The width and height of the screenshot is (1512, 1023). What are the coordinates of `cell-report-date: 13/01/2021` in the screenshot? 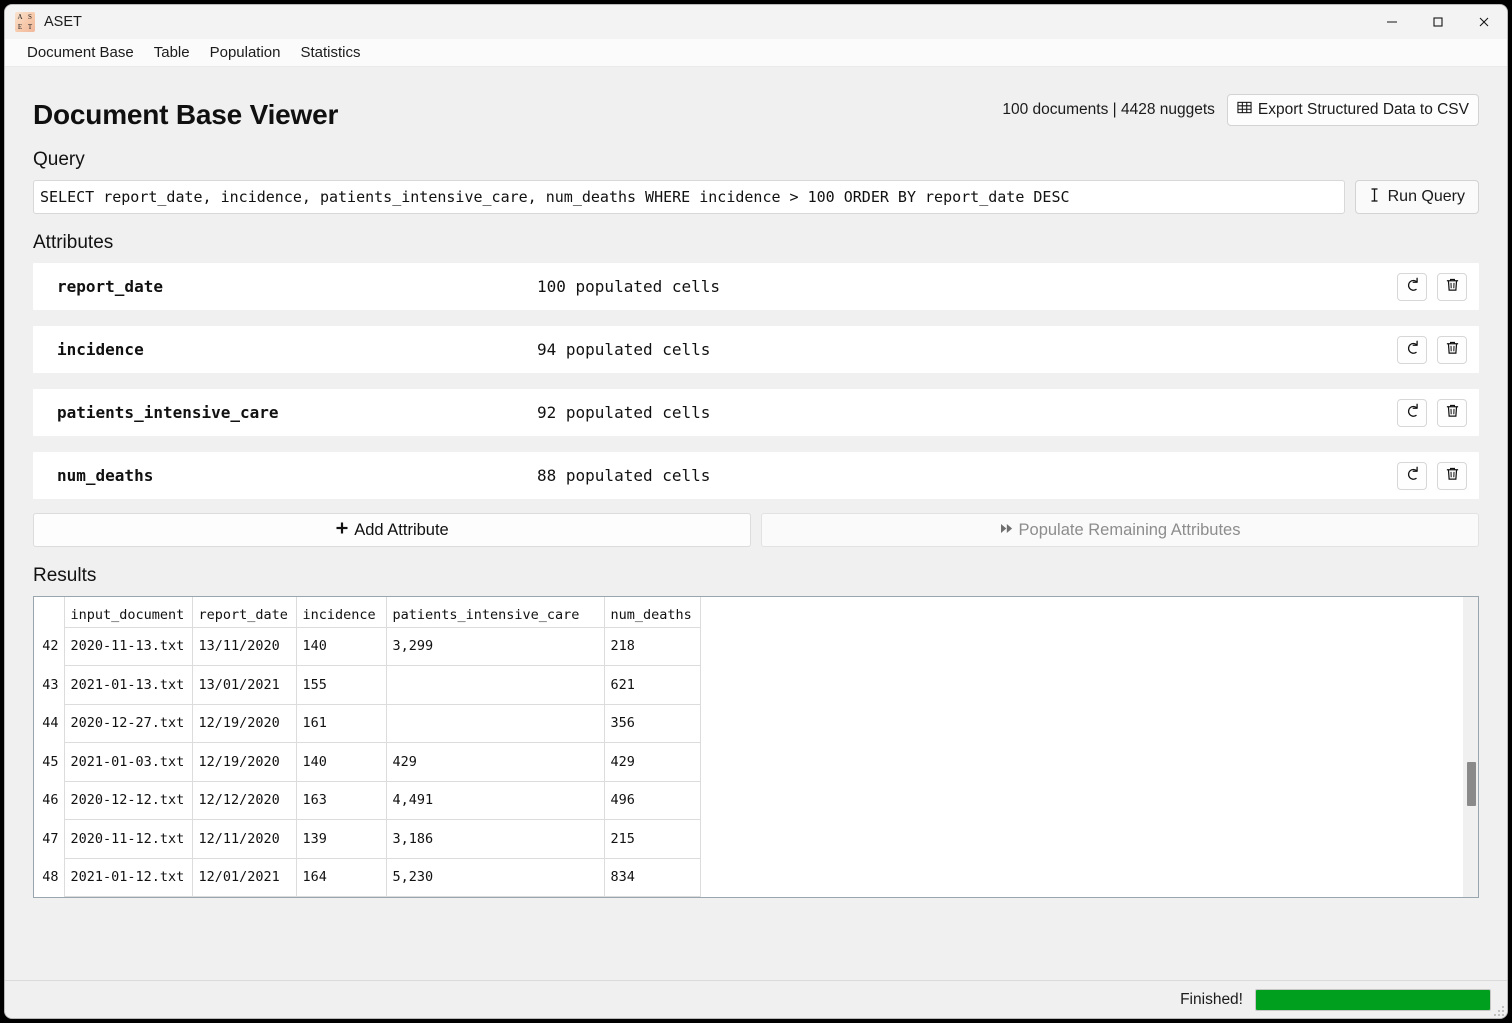 It's located at (244, 685).